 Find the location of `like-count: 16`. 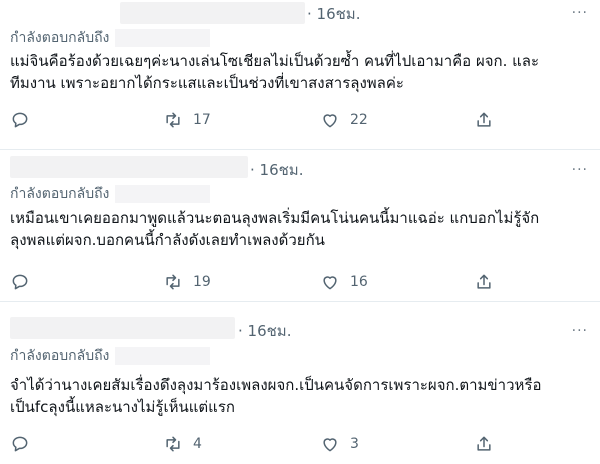

like-count: 16 is located at coordinates (359, 282).